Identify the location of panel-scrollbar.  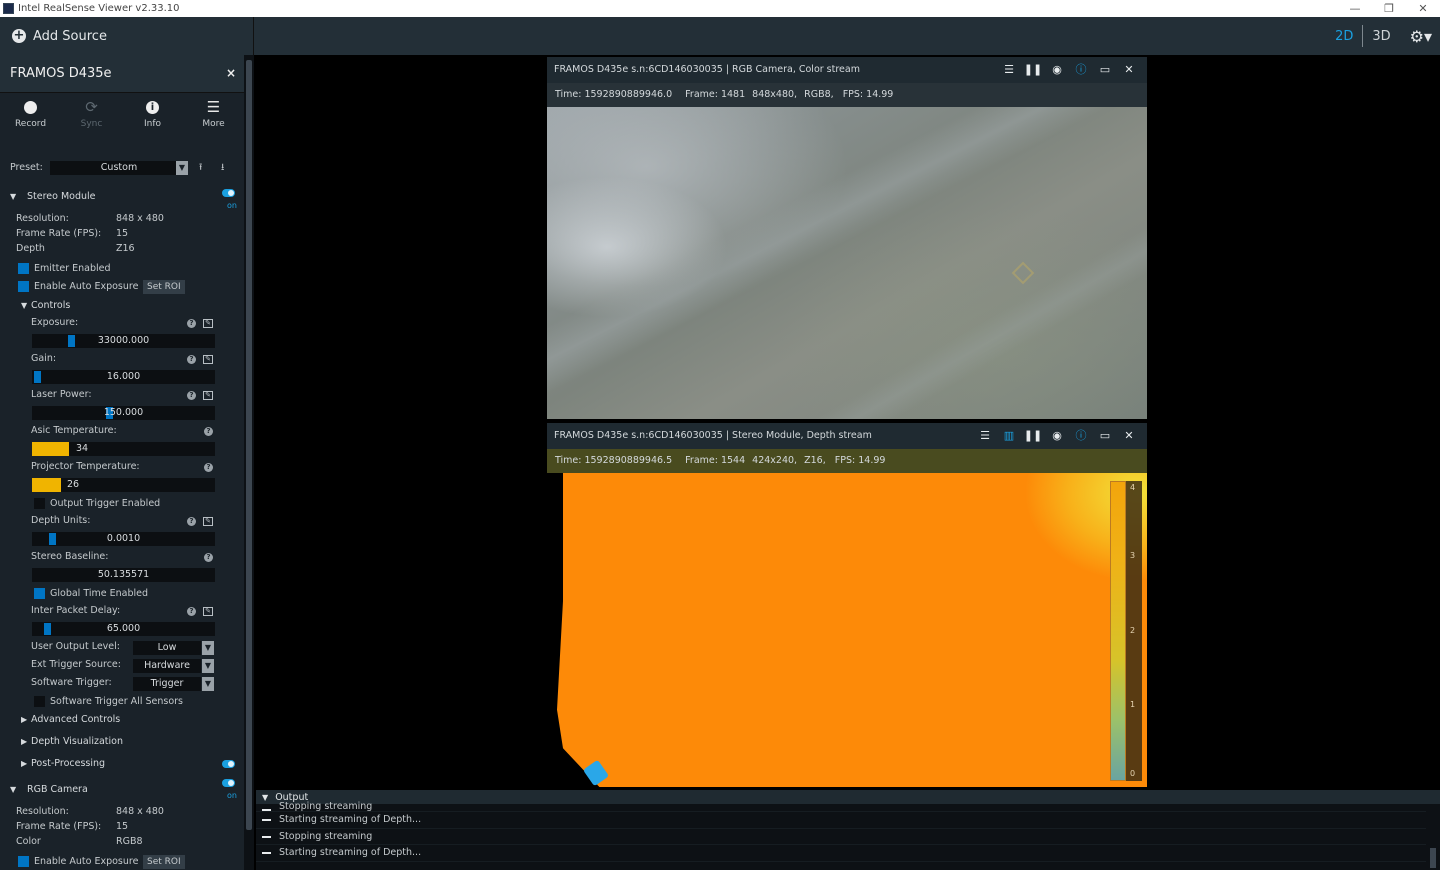
(249, 462).